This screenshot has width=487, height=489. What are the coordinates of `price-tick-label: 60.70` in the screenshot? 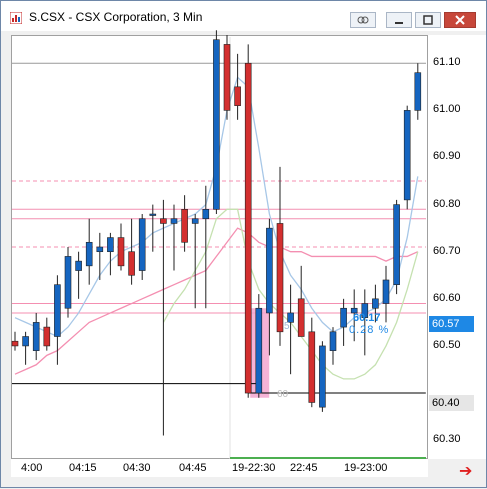 It's located at (447, 250).